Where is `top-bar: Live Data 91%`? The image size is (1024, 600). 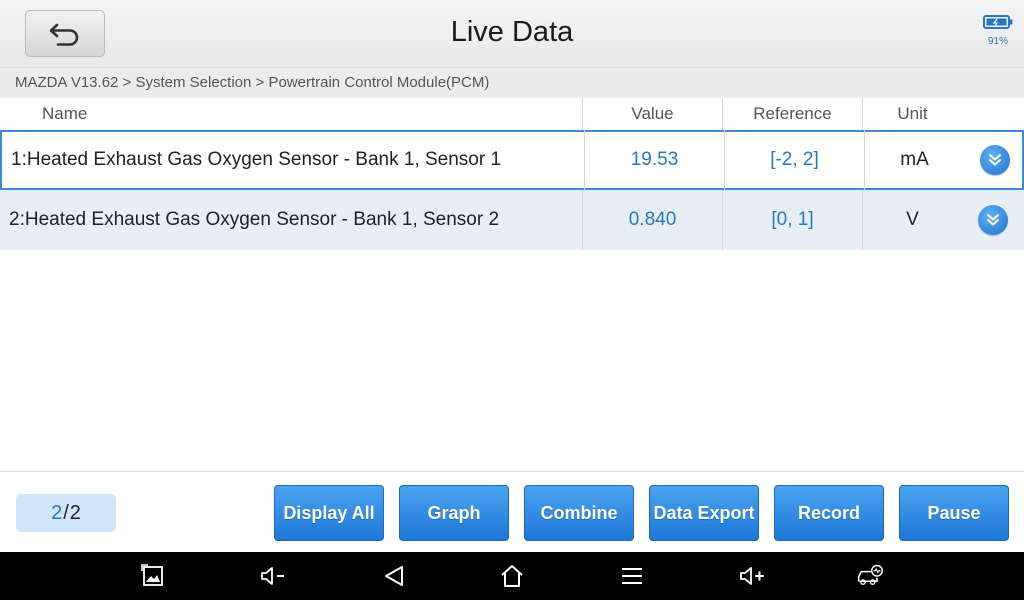
top-bar: Live Data 91% is located at coordinates (512, 34).